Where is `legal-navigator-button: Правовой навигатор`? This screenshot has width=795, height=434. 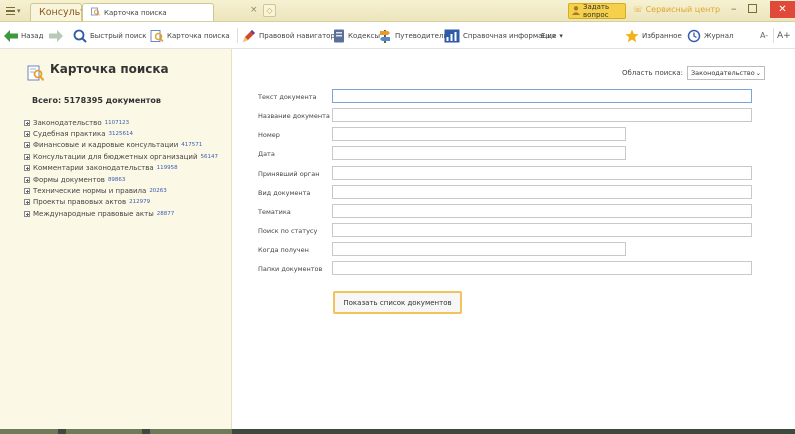
legal-navigator-button: Правовой навигатор is located at coordinates (288, 35).